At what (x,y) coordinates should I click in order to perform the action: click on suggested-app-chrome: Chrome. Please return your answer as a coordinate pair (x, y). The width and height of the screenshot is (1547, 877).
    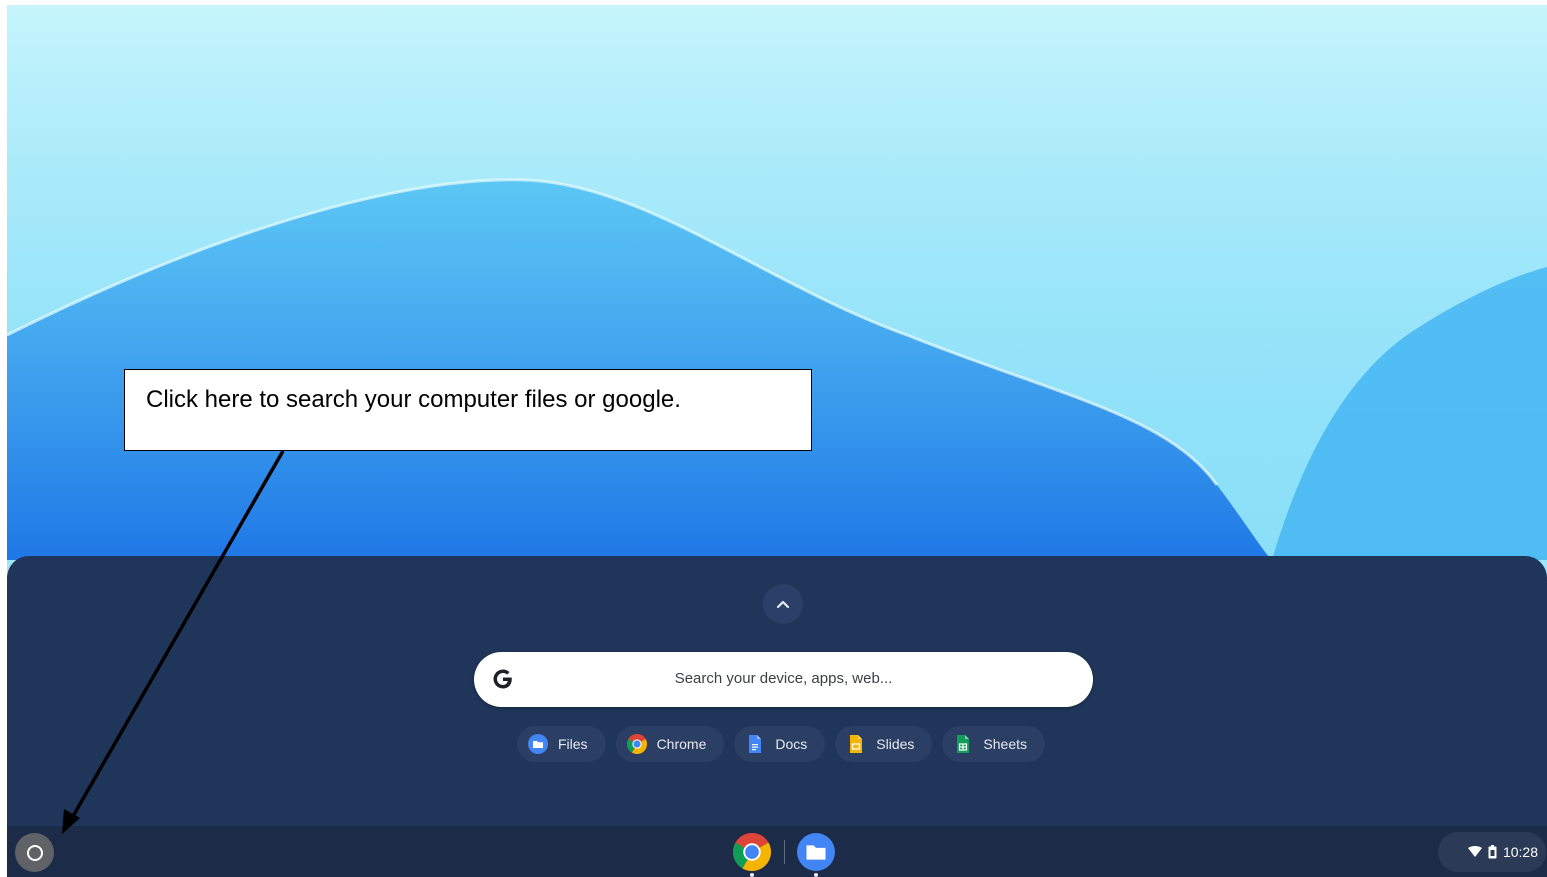
    Looking at the image, I should click on (670, 744).